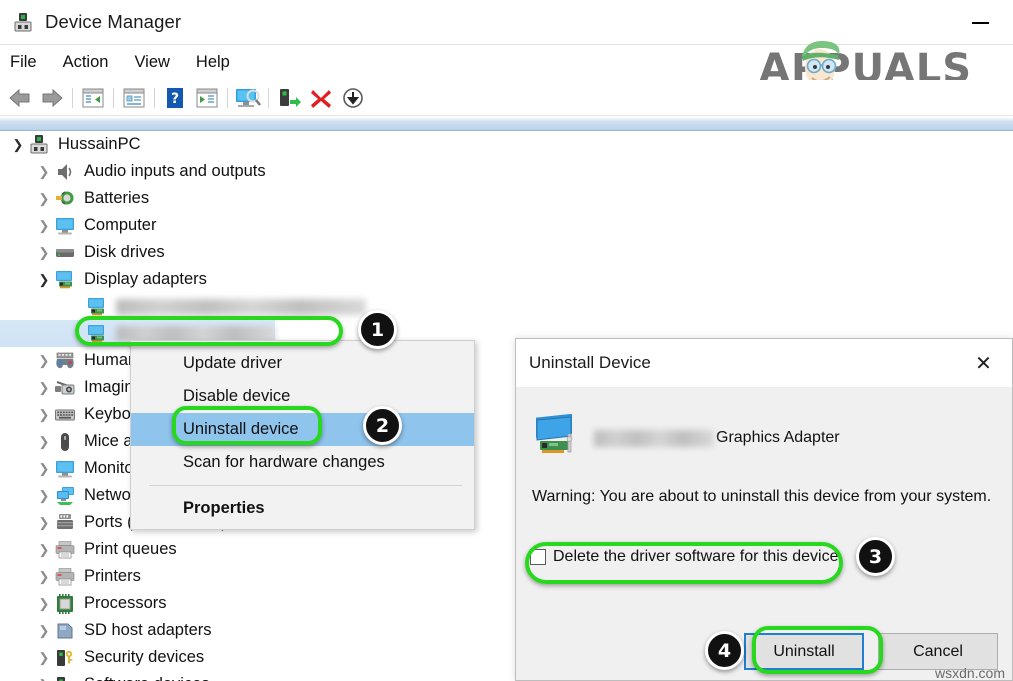 The image size is (1013, 681). I want to click on keyboard-icon, so click(65, 415).